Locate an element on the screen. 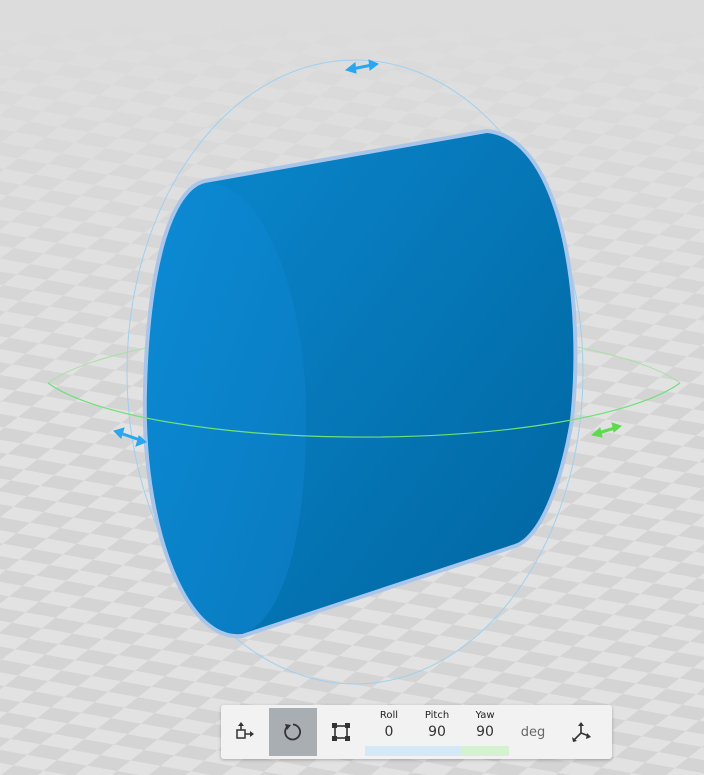 The width and height of the screenshot is (704, 775). axes-icon is located at coordinates (581, 732).